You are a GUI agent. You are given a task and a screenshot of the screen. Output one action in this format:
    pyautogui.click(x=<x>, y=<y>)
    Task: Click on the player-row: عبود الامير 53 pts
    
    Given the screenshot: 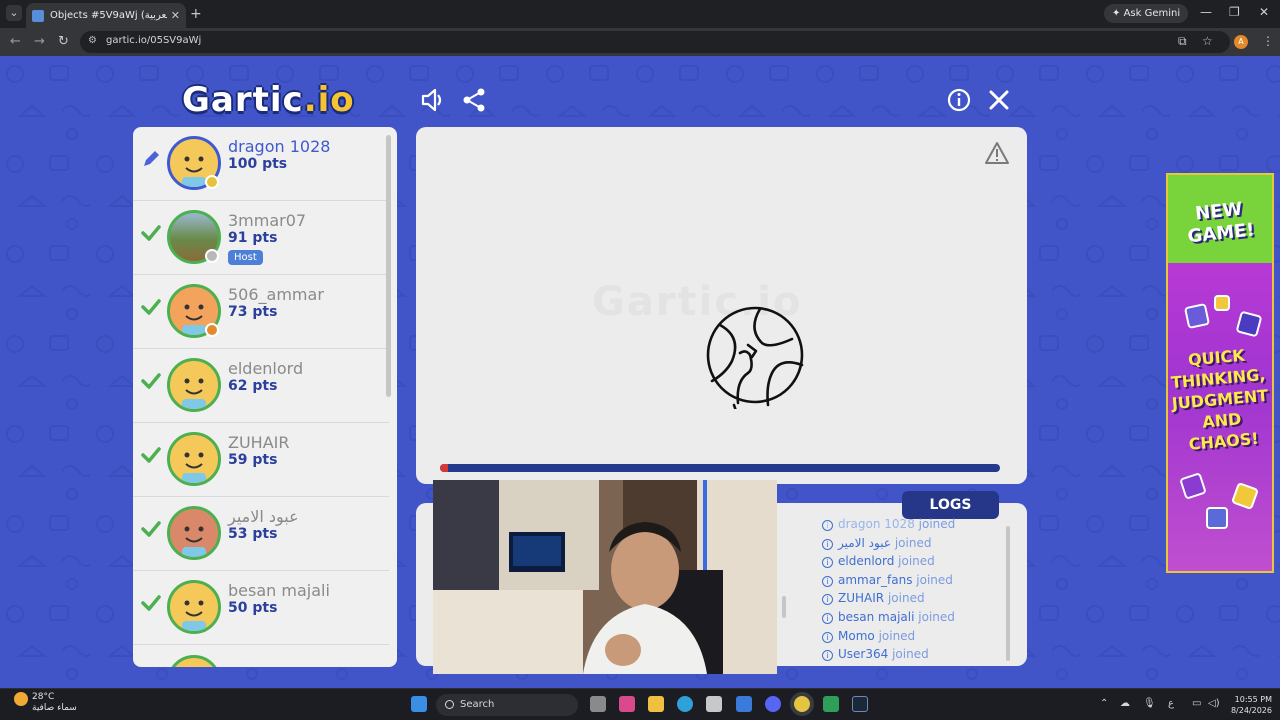 What is the action you would take?
    pyautogui.click(x=261, y=534)
    